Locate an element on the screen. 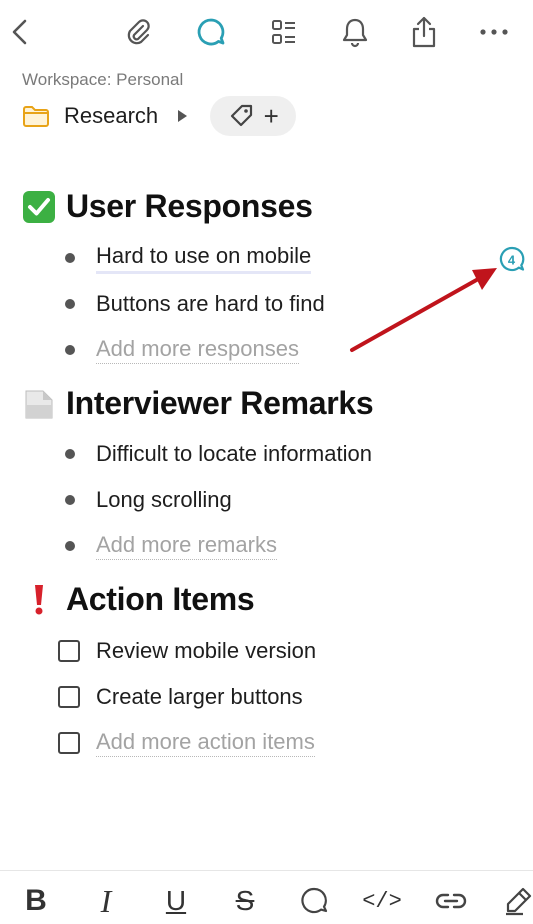  format-toolbar: B I U S </> is located at coordinates (266, 897).